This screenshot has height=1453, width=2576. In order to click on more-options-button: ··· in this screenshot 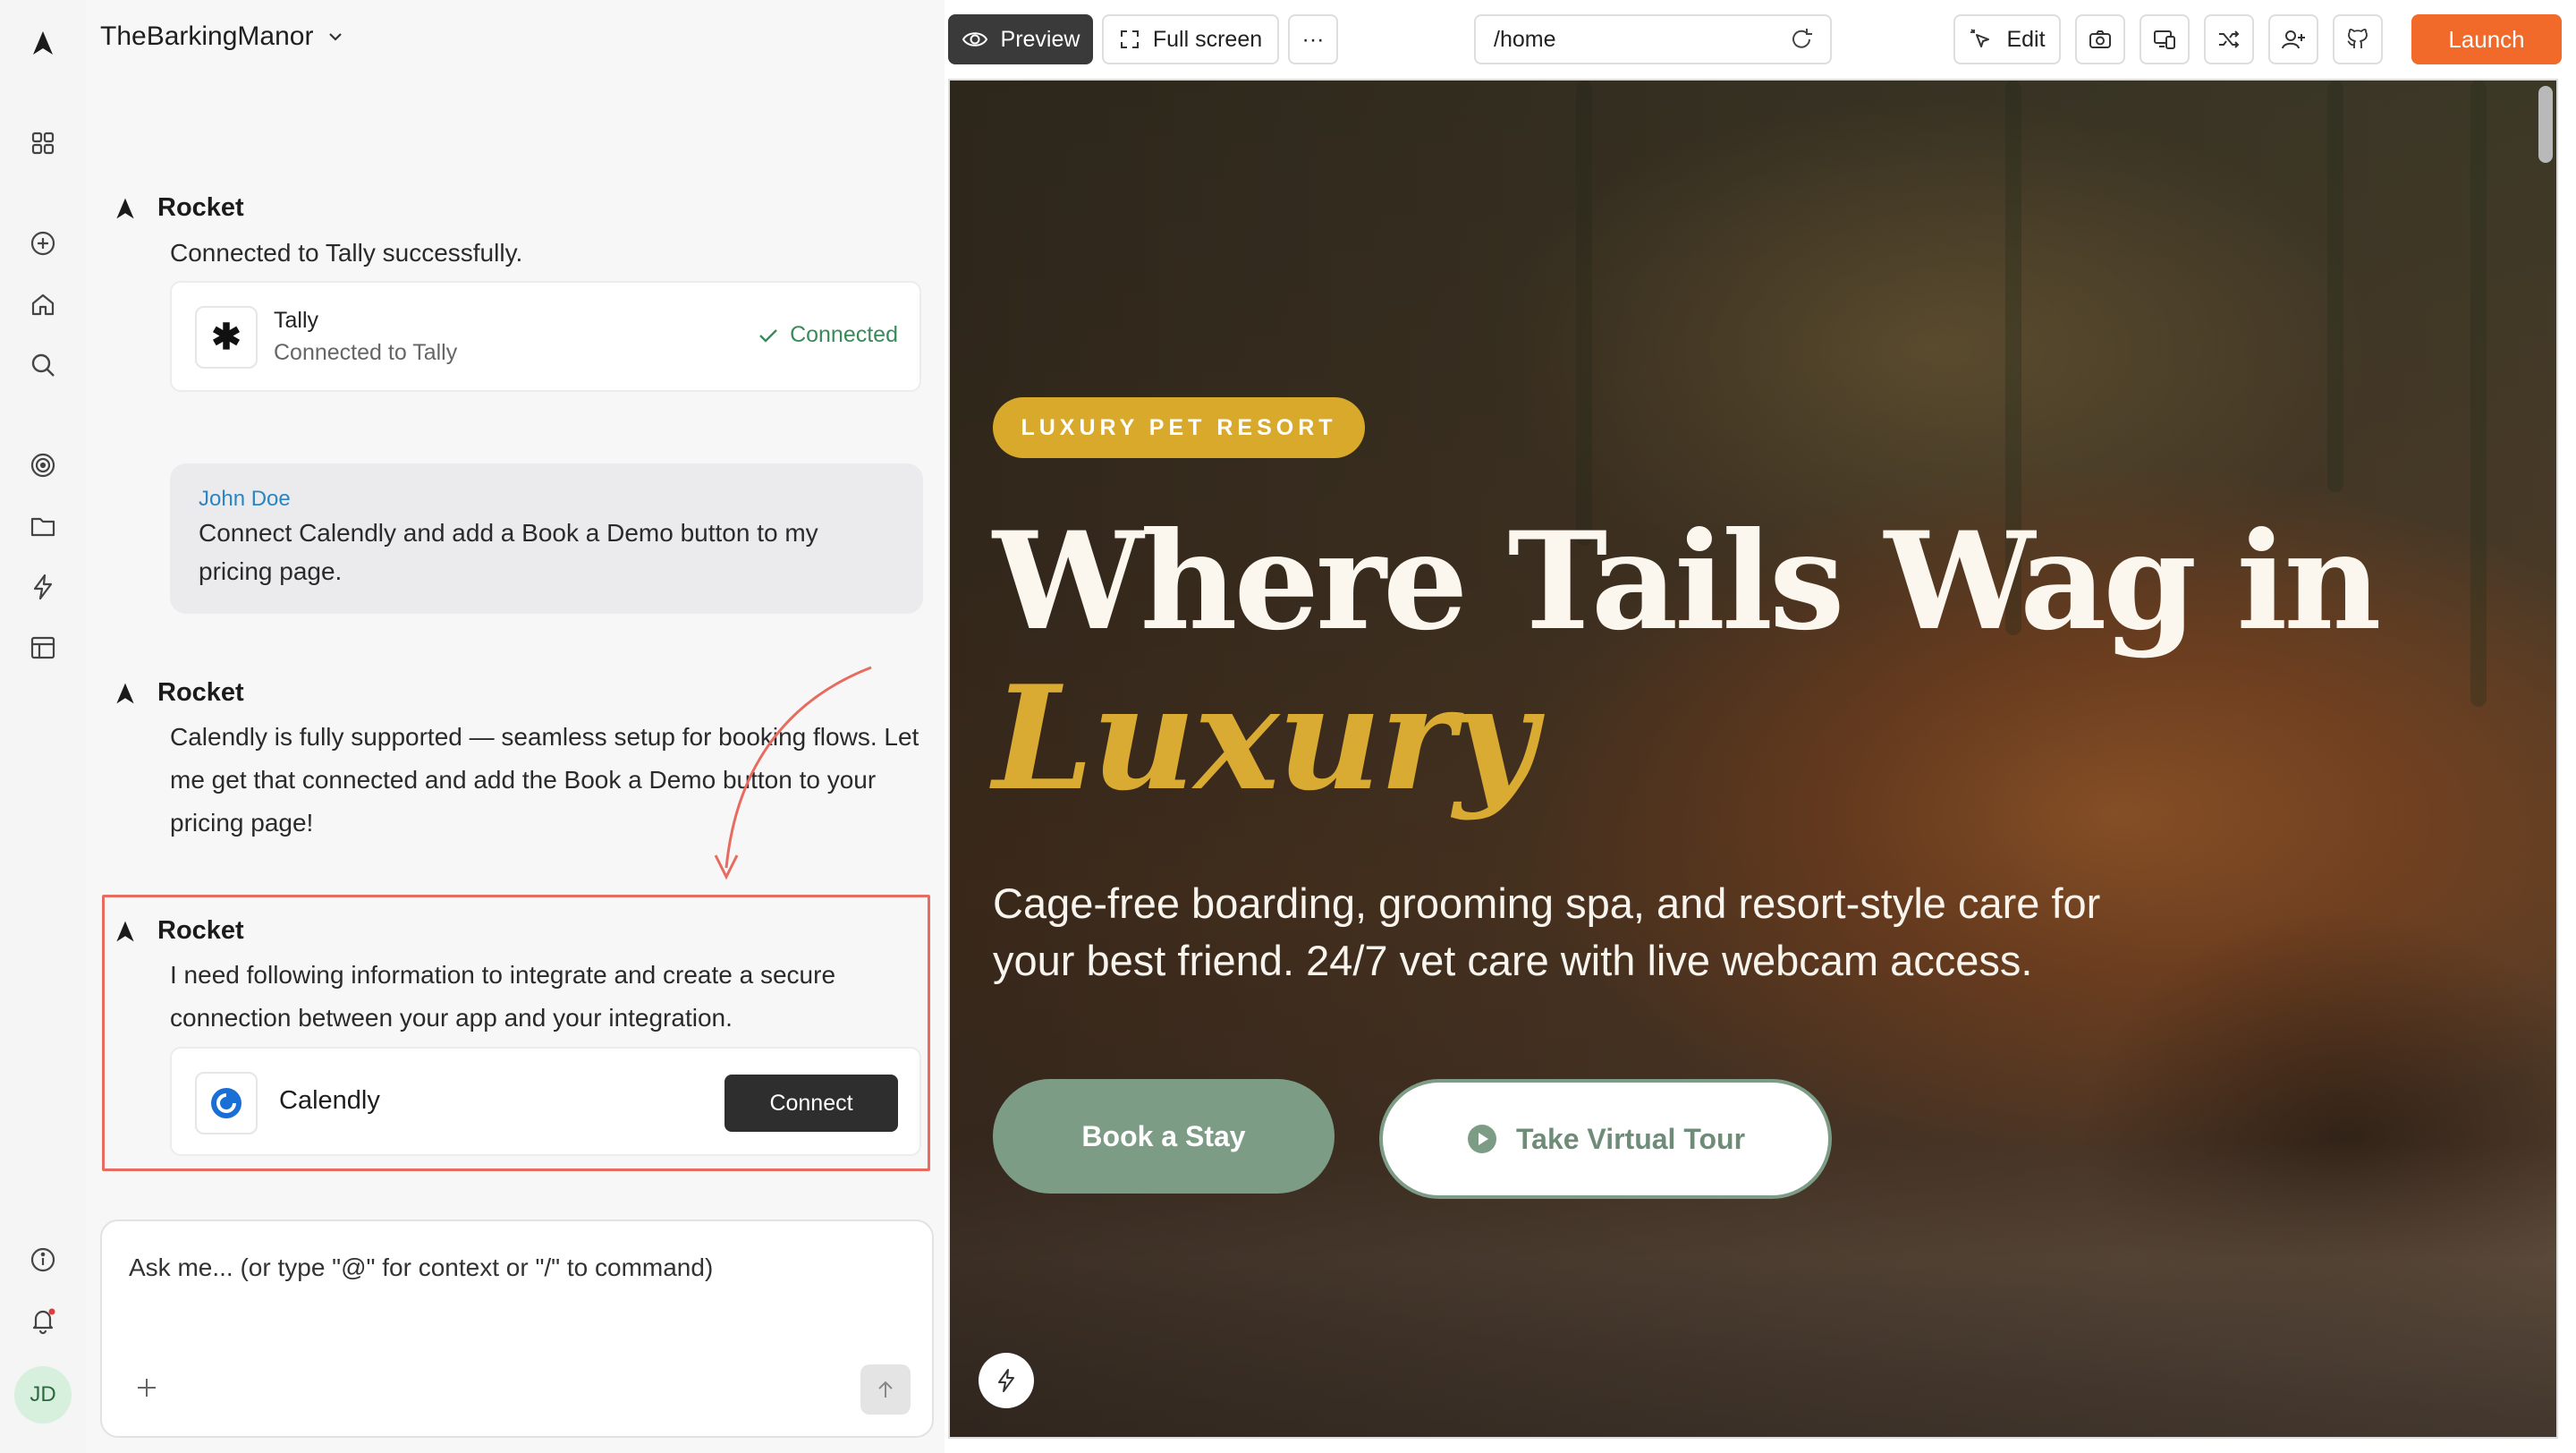, I will do `click(1313, 39)`.